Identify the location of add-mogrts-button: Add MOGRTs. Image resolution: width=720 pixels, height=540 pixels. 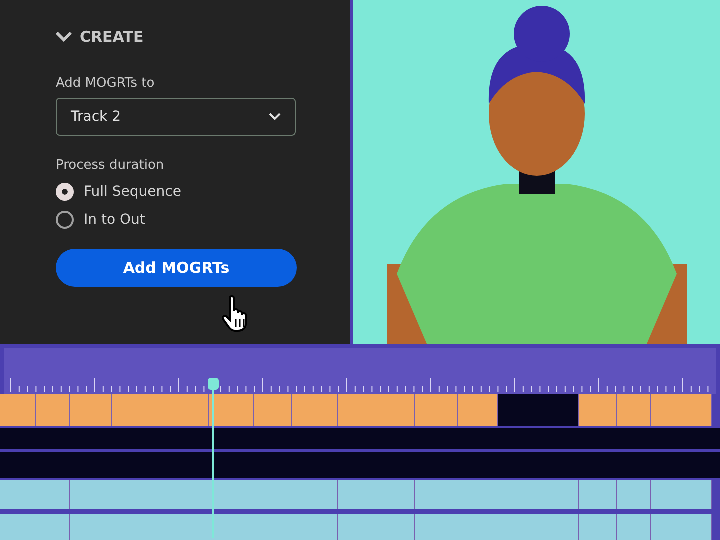
(176, 268).